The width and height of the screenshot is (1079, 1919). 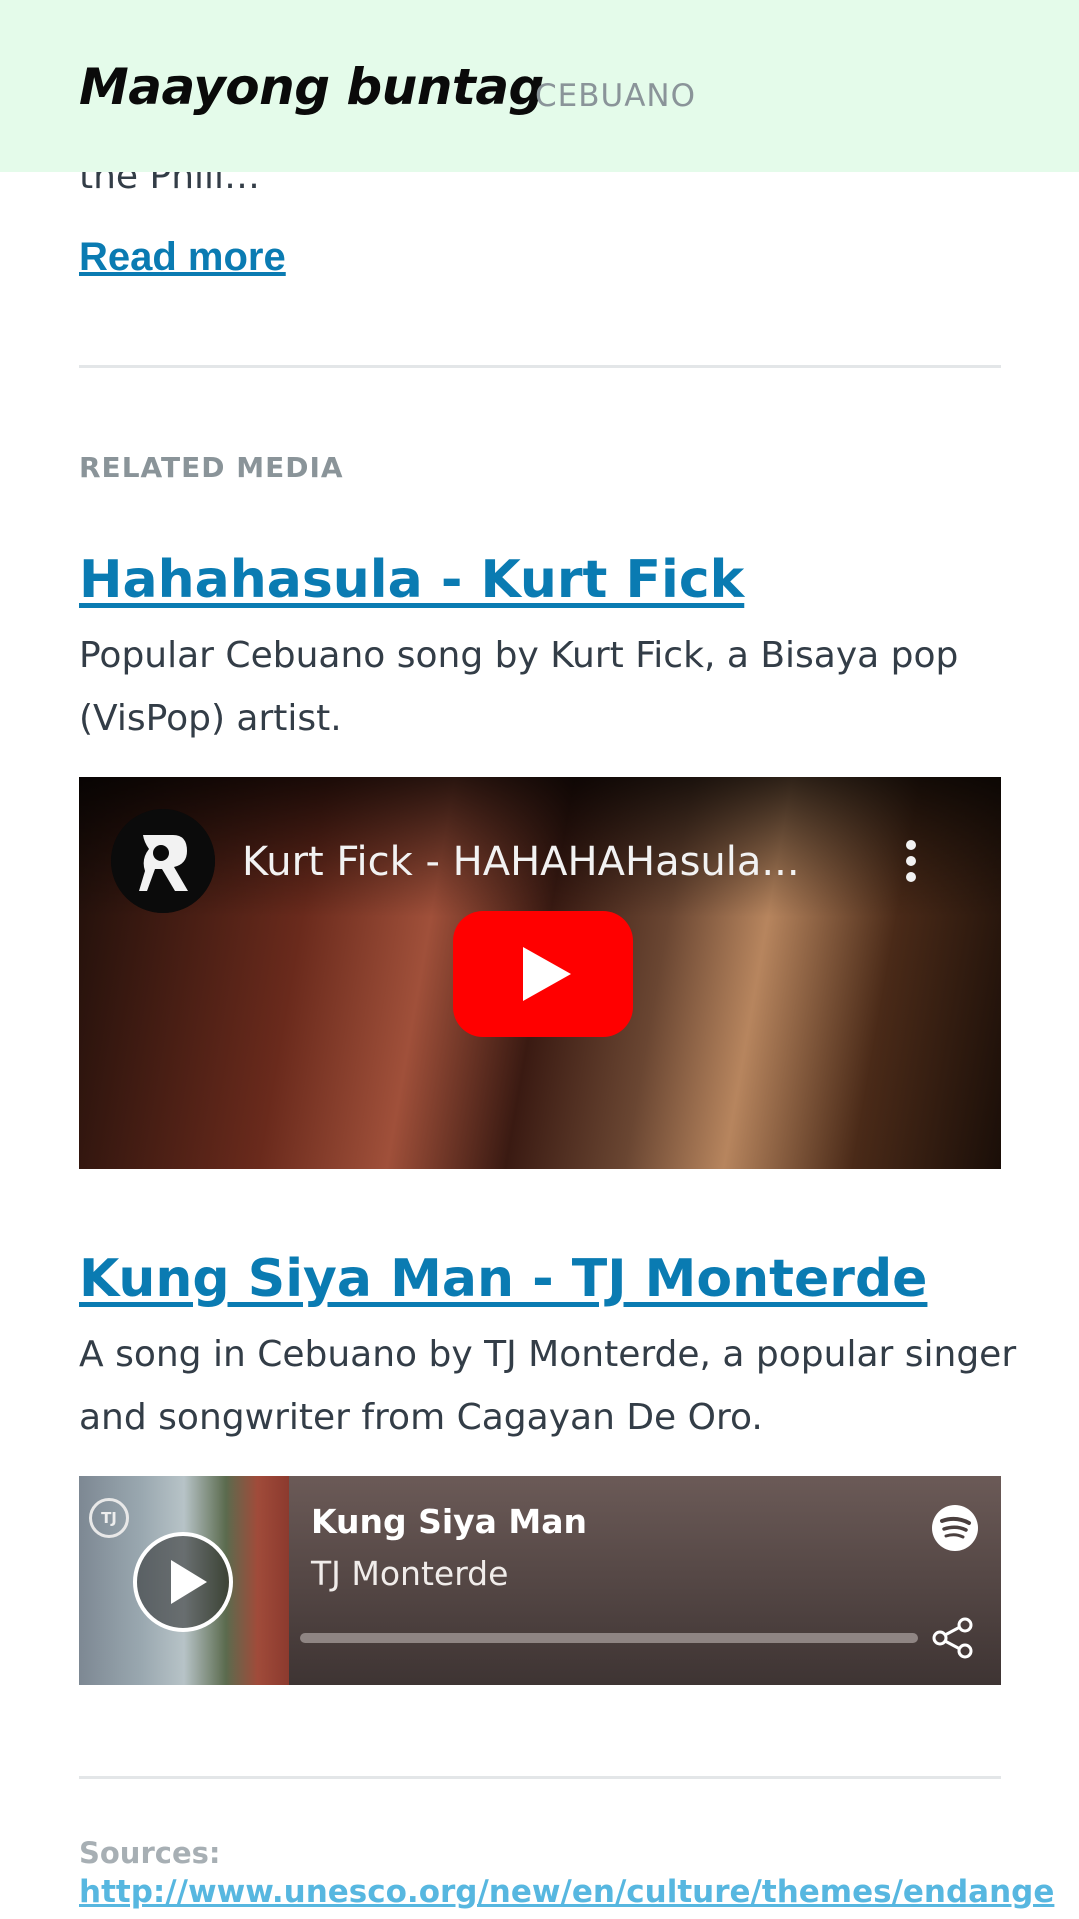 What do you see at coordinates (150, 1853) in the screenshot?
I see `sources-label: Sources:` at bounding box center [150, 1853].